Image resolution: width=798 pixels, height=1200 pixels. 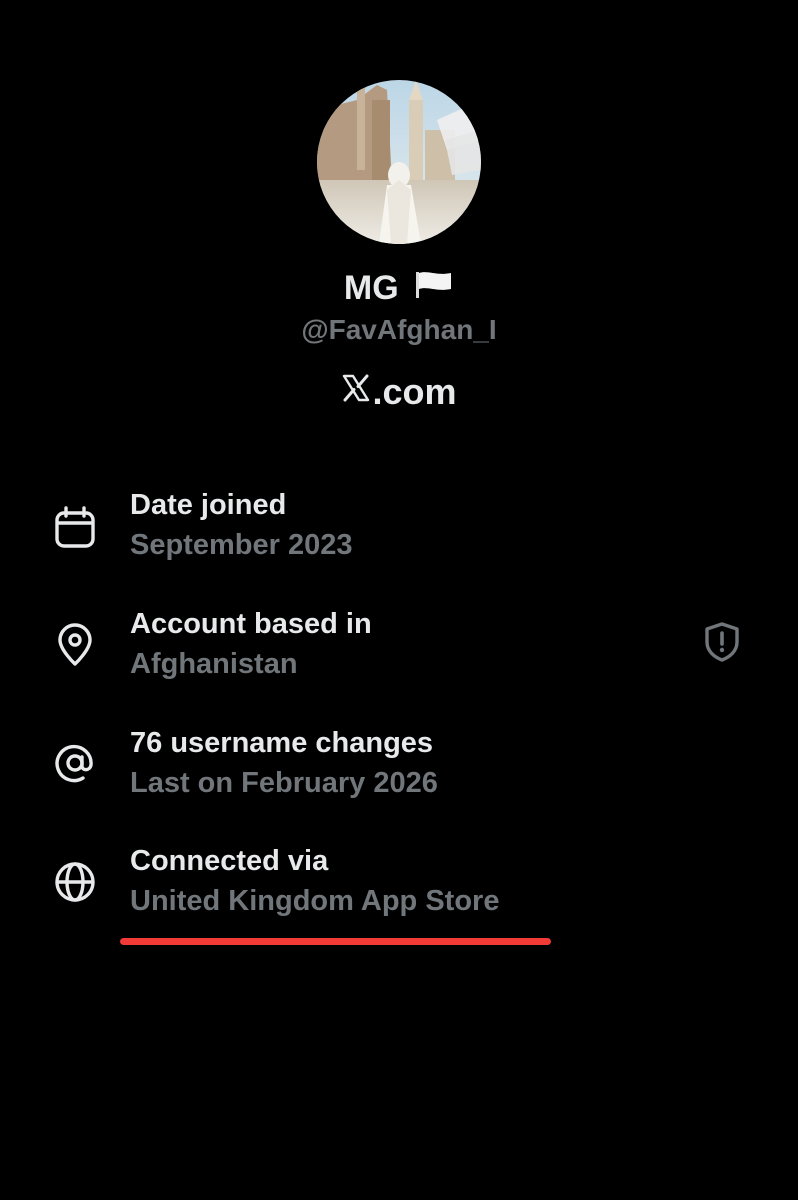 I want to click on site-link: .com, so click(x=399, y=392).